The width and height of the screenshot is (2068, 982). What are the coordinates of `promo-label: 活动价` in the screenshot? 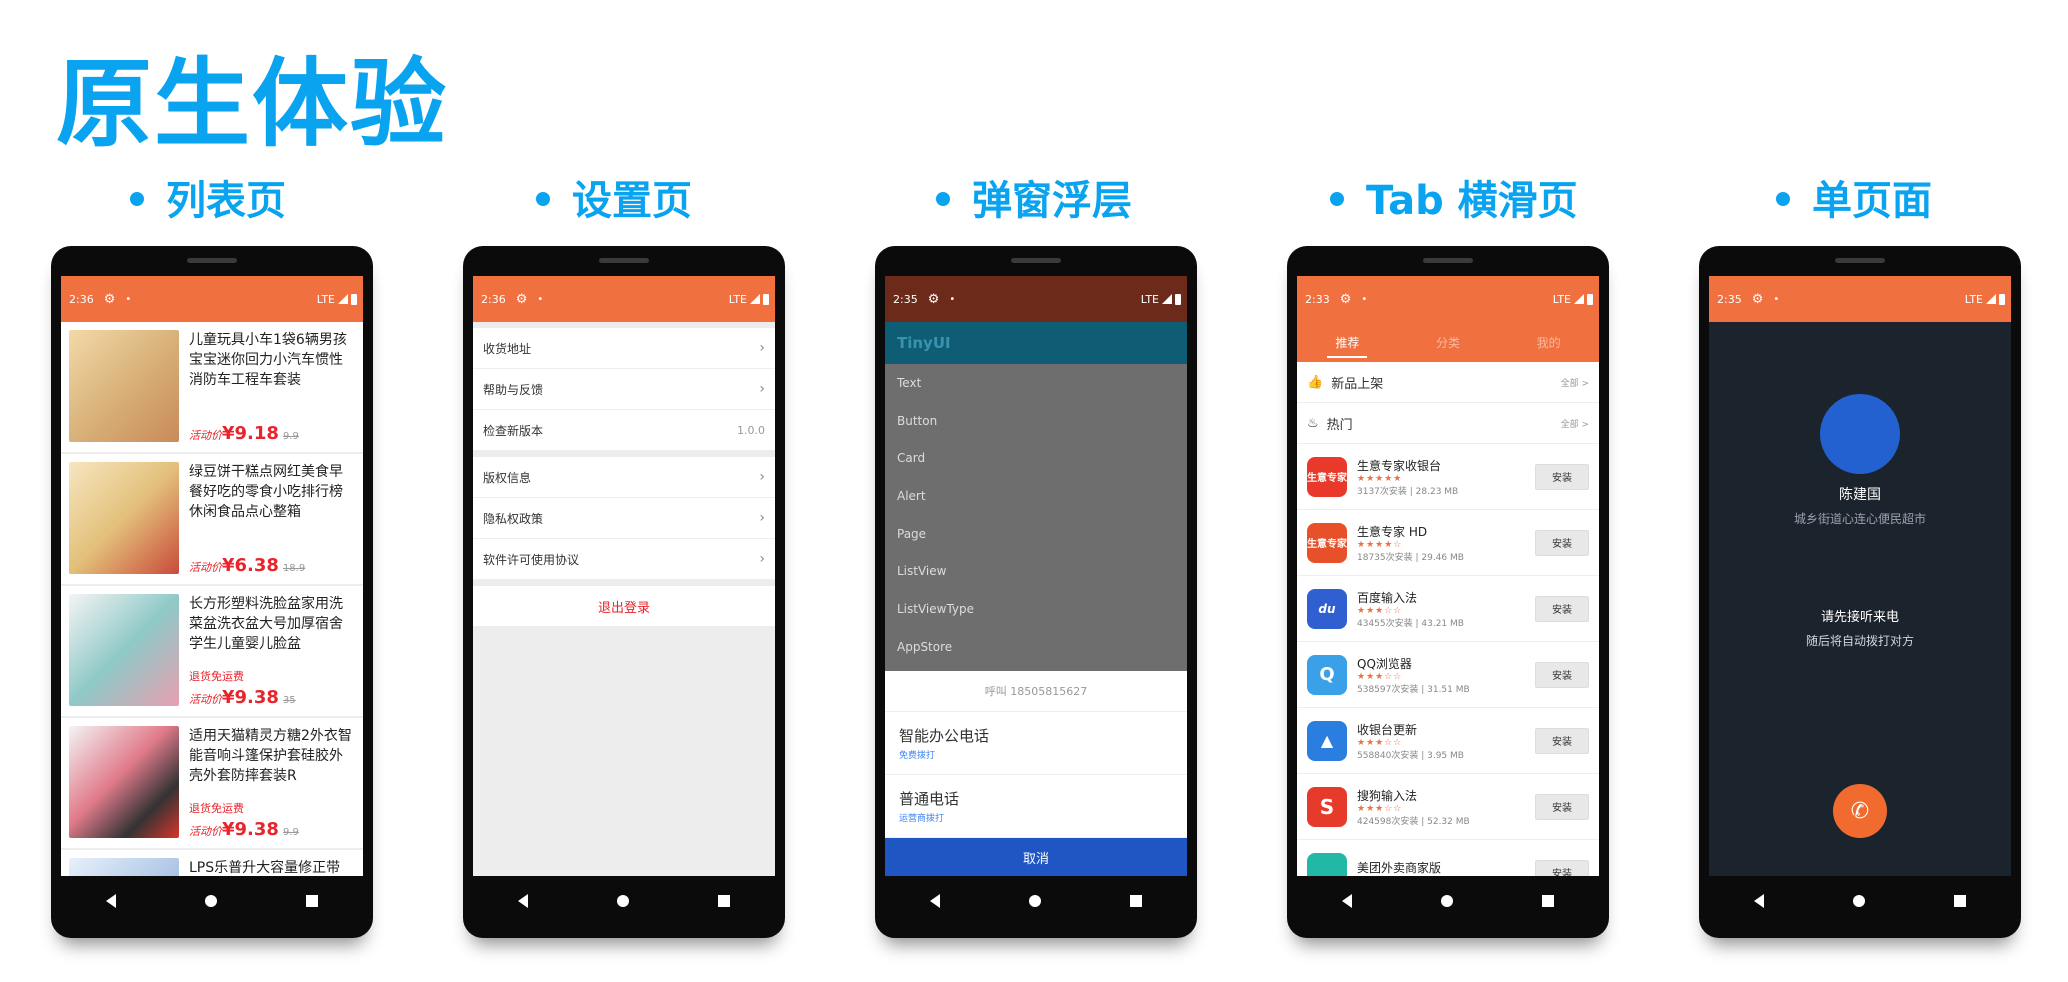 It's located at (205, 831).